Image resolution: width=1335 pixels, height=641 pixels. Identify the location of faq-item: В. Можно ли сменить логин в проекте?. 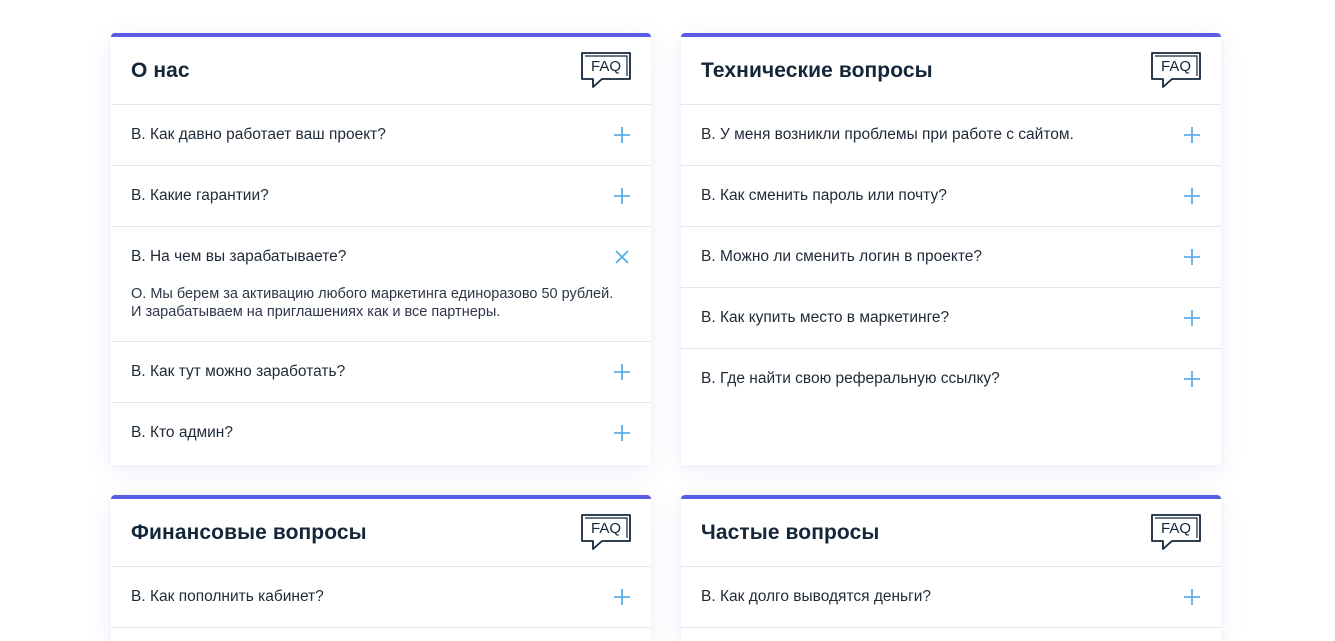
(951, 257).